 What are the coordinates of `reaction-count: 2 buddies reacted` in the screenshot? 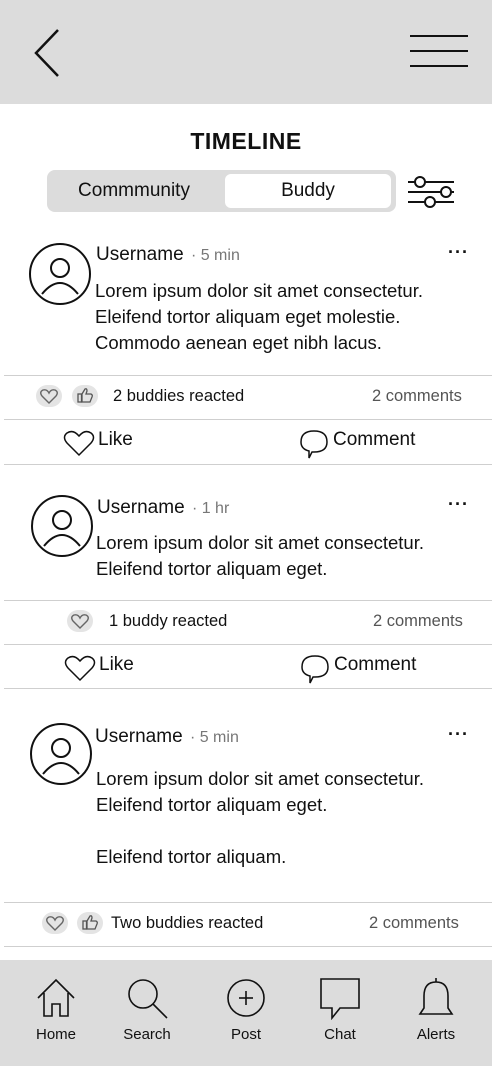 It's located at (179, 396).